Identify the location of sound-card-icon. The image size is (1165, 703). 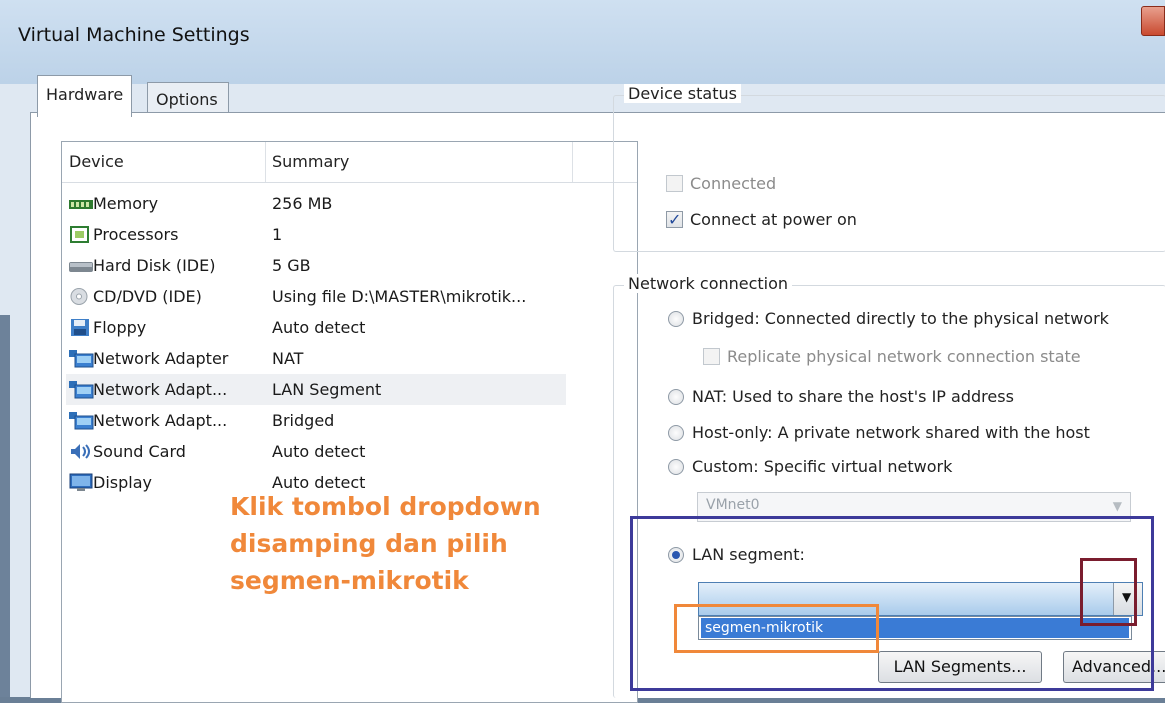
(80, 451).